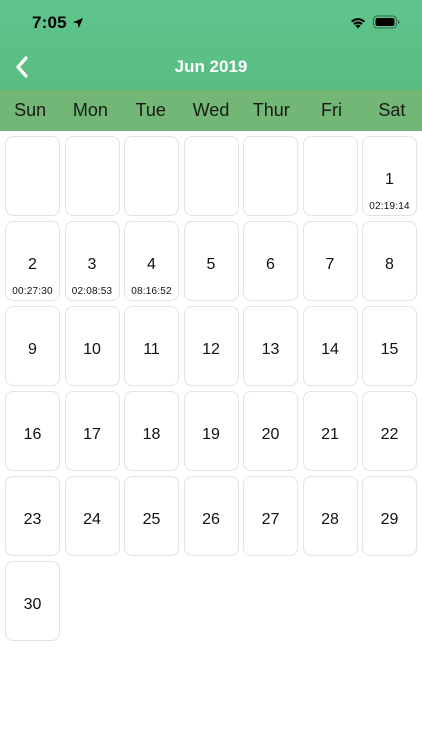  I want to click on month-title: Jun 2019, so click(211, 66).